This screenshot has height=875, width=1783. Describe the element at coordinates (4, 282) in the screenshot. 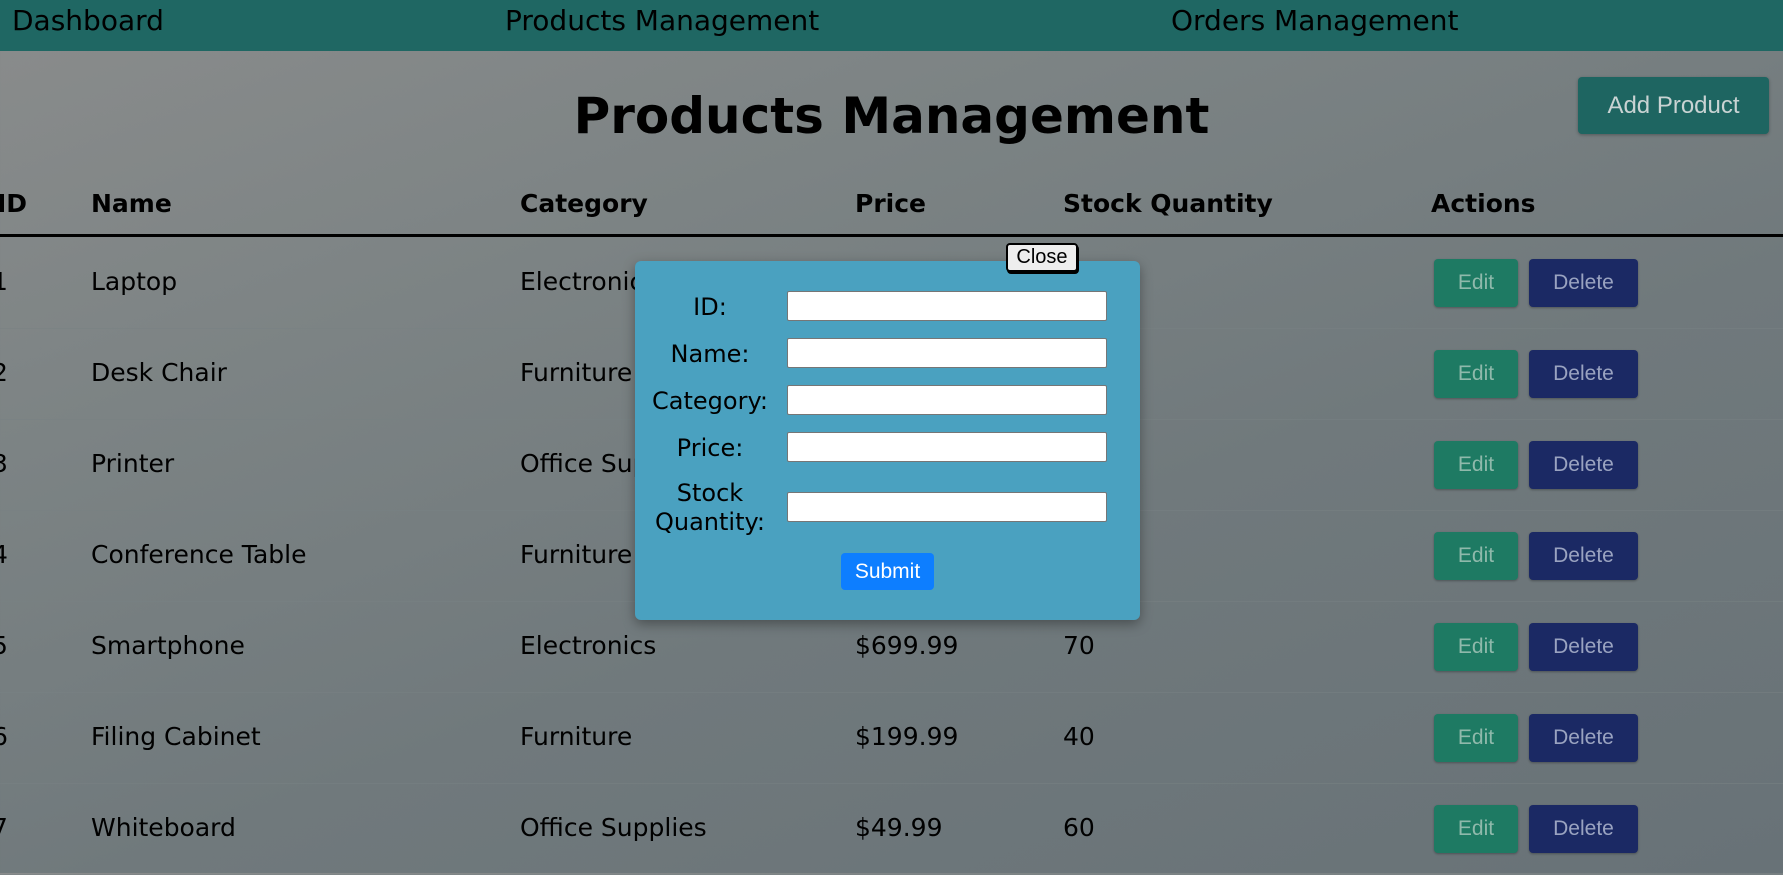

I see `cell-id: 1` at that location.